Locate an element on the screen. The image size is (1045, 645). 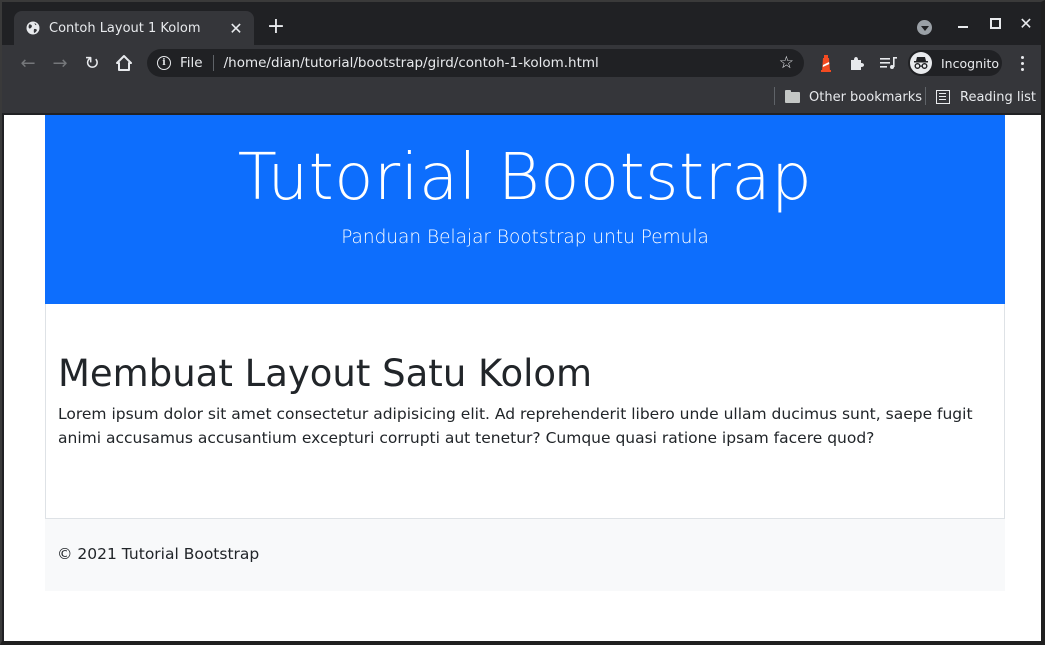
footer-copyright: © 2021 Tutorial Bootstrap is located at coordinates (158, 554).